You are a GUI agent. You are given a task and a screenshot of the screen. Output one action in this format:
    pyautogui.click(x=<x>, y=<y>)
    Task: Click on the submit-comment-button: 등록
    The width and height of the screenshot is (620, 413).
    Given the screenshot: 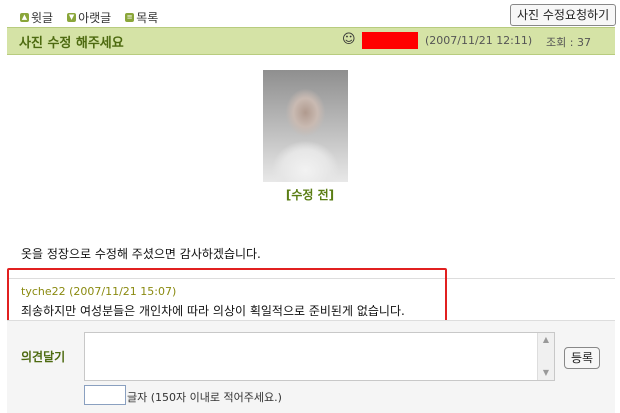 What is the action you would take?
    pyautogui.click(x=582, y=358)
    